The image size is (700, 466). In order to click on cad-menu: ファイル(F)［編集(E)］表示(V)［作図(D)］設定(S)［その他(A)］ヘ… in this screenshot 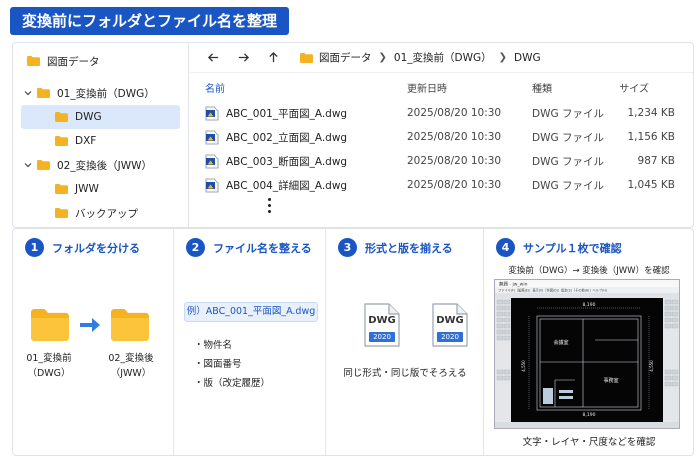, I will do `click(552, 290)`.